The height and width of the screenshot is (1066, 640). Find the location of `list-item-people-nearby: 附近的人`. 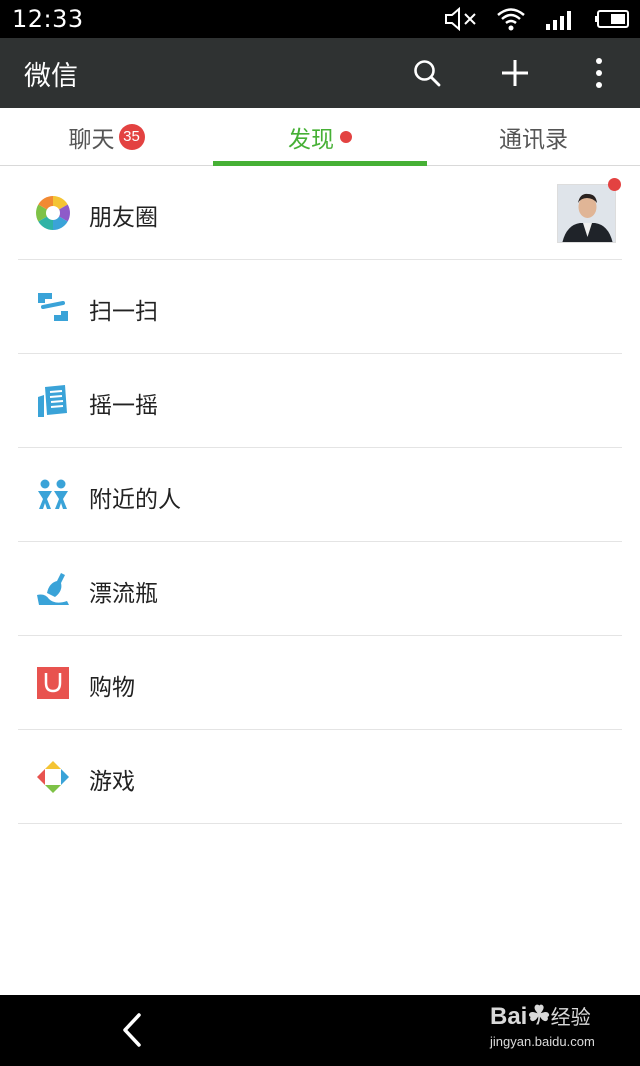

list-item-people-nearby: 附近的人 is located at coordinates (320, 495).